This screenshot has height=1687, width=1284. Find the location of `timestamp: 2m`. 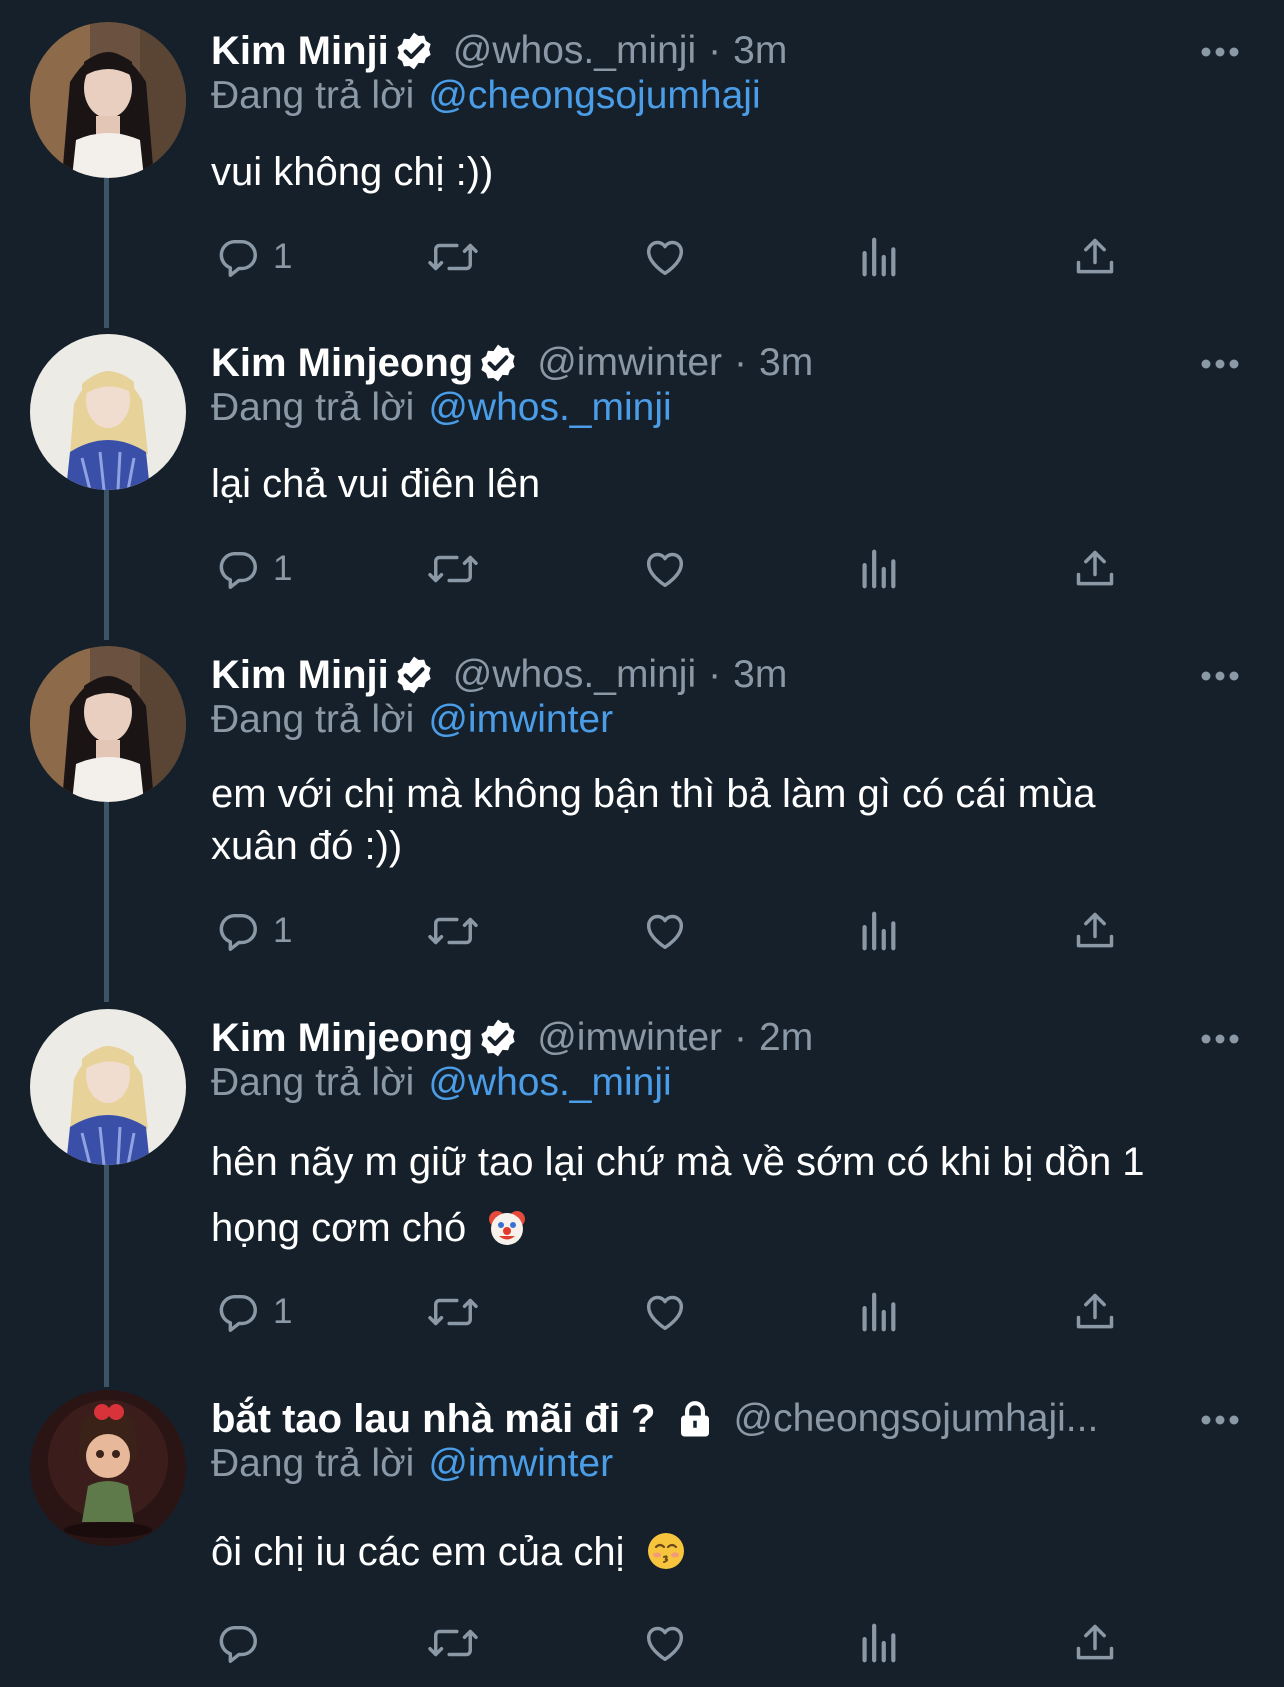

timestamp: 2m is located at coordinates (786, 1038).